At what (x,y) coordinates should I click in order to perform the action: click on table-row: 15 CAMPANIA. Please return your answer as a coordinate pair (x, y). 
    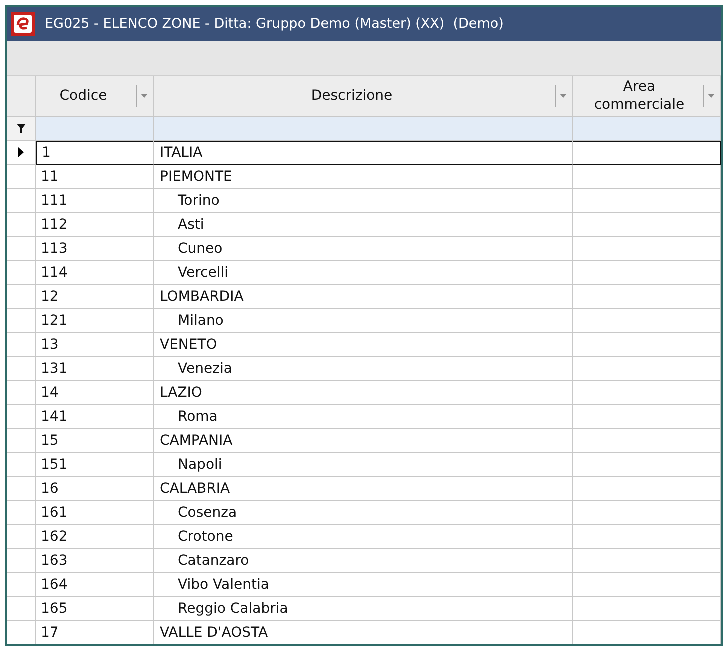
    Looking at the image, I should click on (364, 441).